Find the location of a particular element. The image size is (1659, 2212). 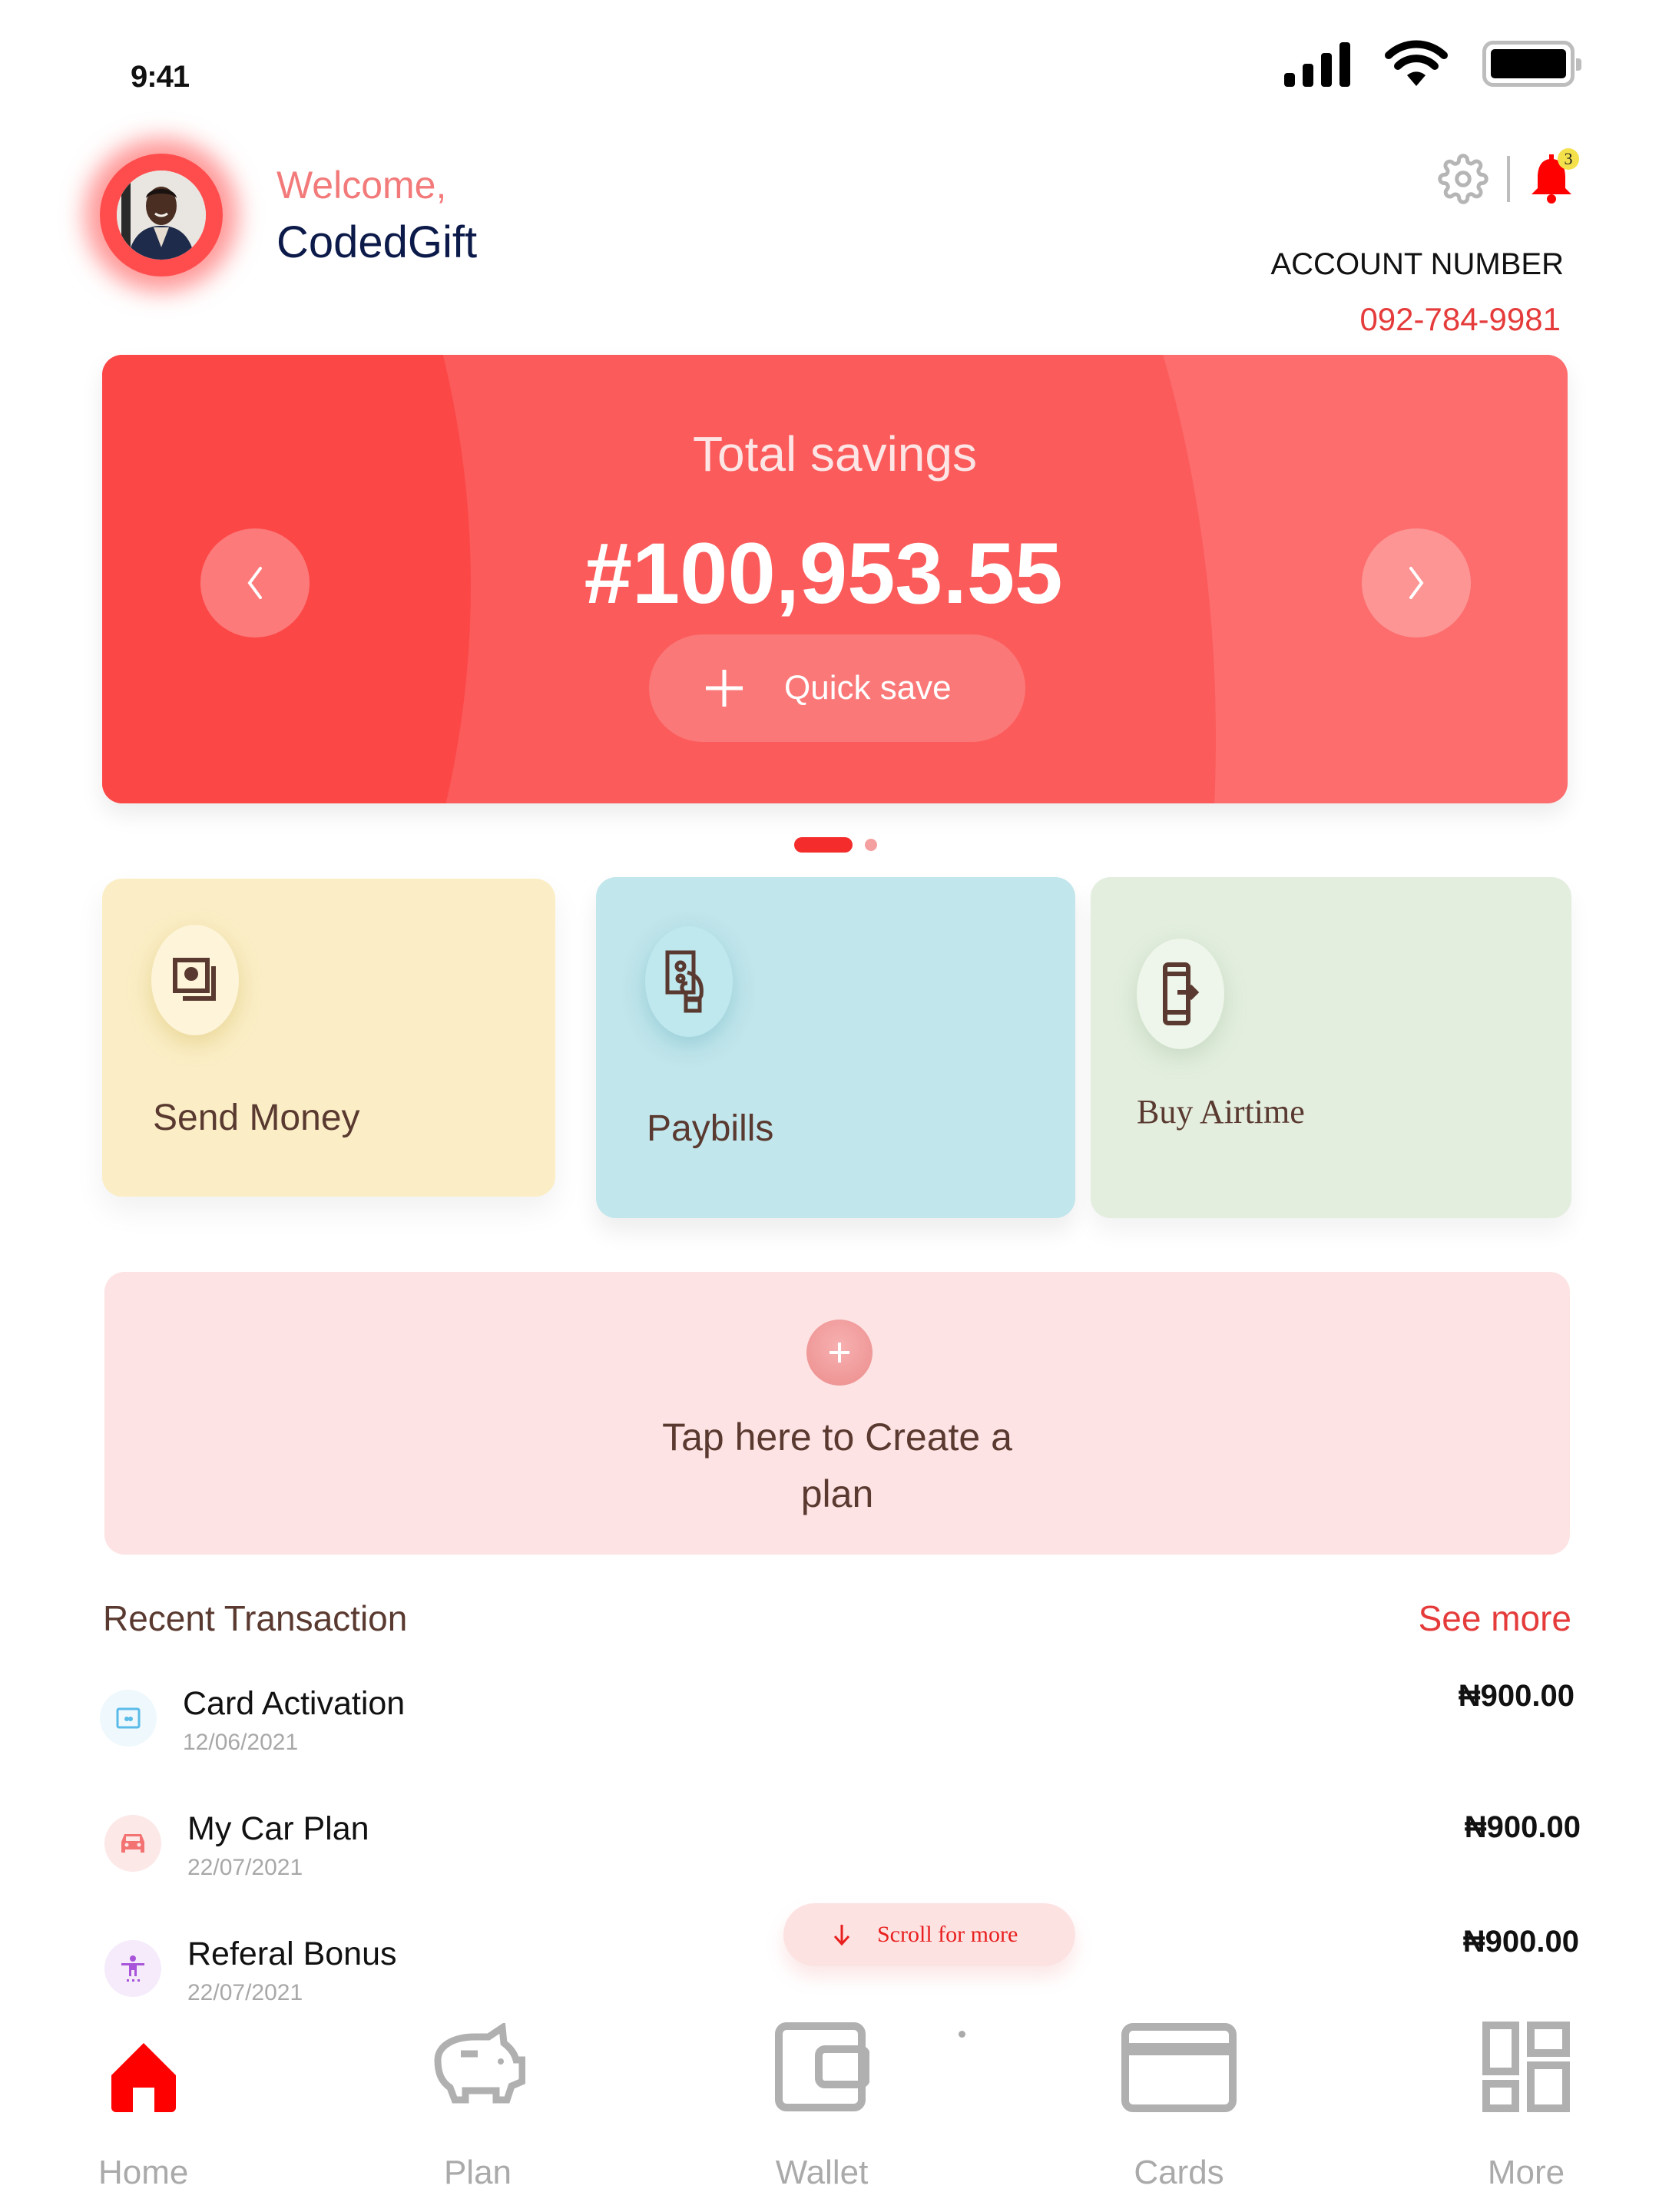

nav-home: Home is located at coordinates (143, 2102).